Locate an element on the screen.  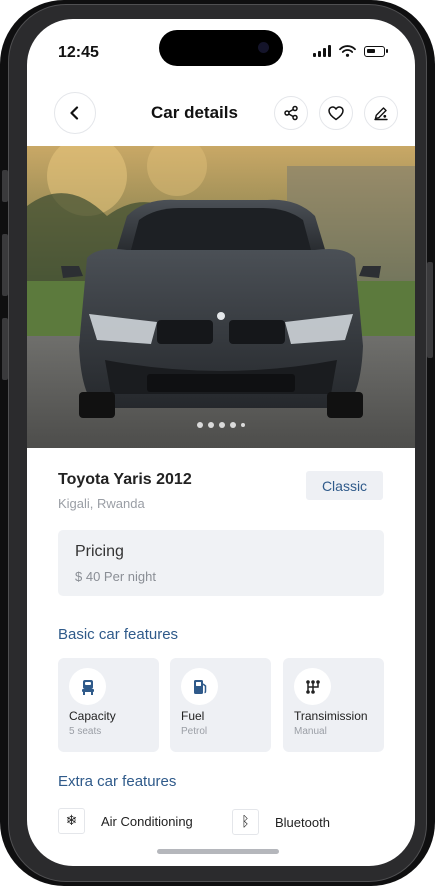
feature-label: Capacity is located at coordinates (92, 716).